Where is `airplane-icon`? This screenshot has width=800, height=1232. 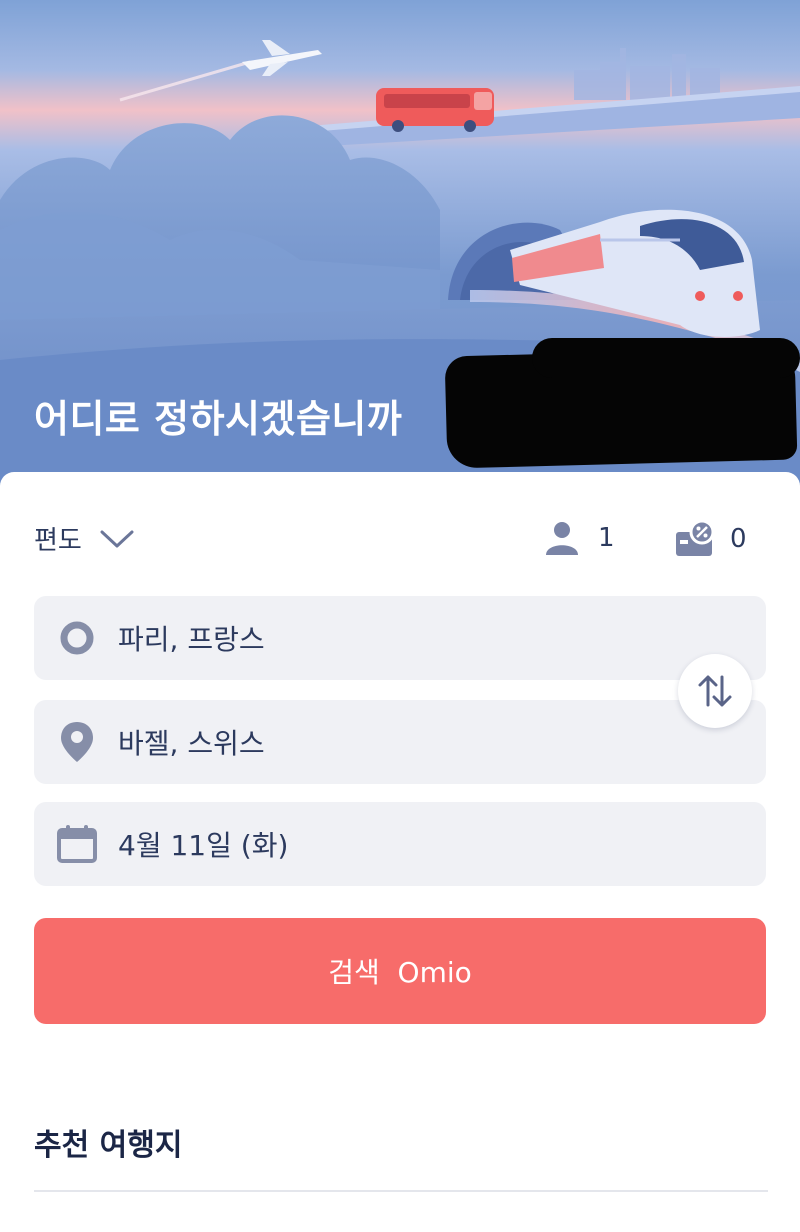
airplane-icon is located at coordinates (282, 58).